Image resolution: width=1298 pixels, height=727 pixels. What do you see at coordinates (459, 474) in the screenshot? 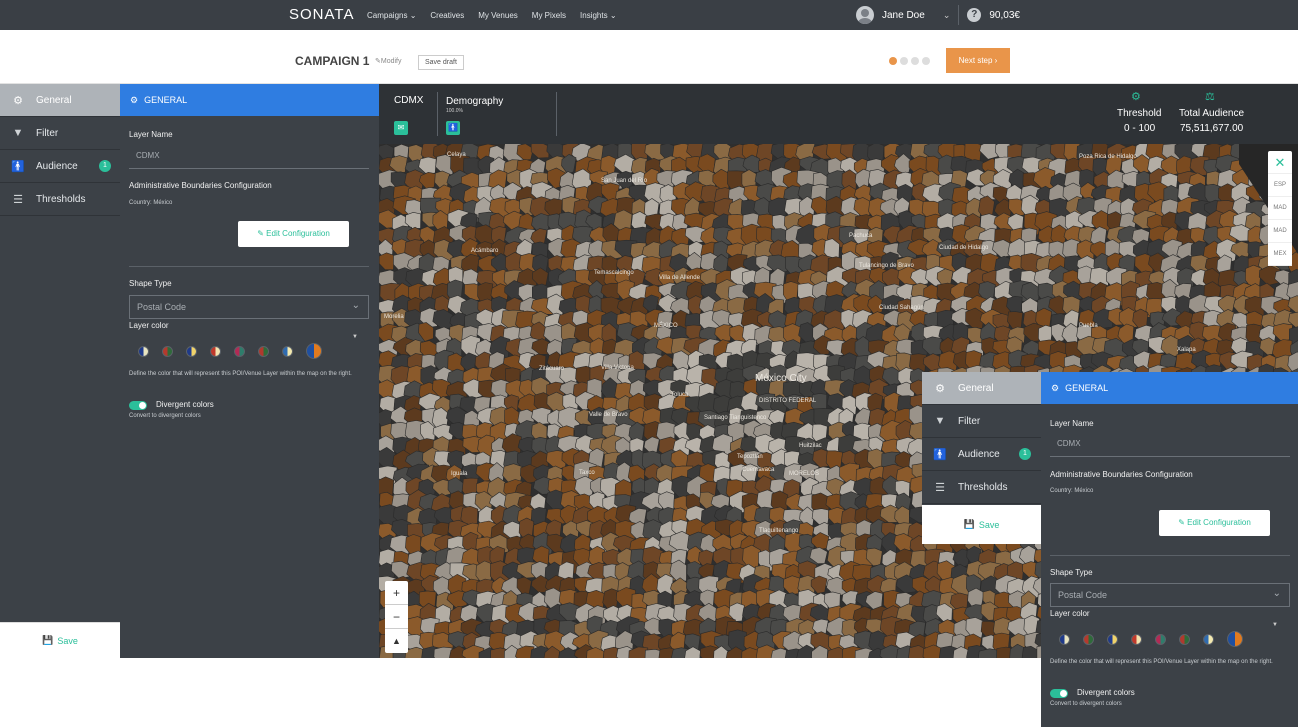
I see `map-label: Iguala` at bounding box center [459, 474].